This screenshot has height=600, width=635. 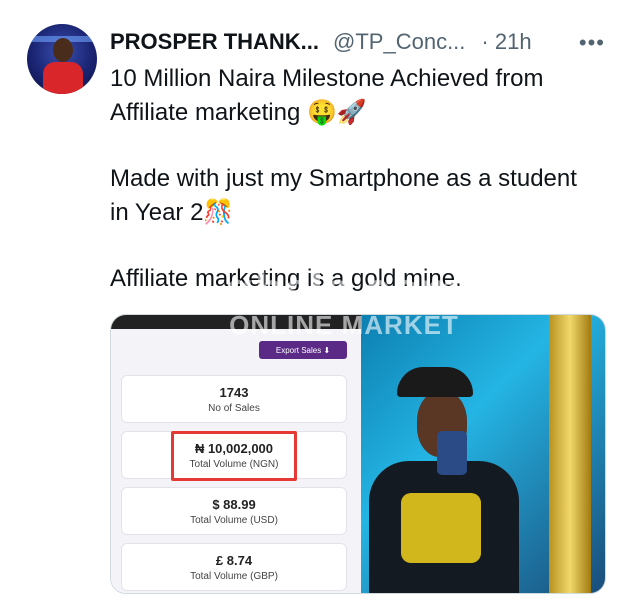 I want to click on stat-card-sales: 1743 No of Sales, so click(x=234, y=399).